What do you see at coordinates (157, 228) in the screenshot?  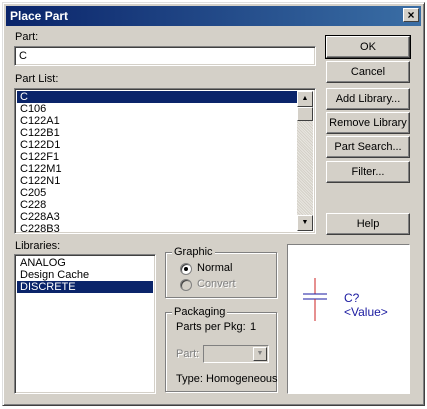 I see `list-item: C228B3` at bounding box center [157, 228].